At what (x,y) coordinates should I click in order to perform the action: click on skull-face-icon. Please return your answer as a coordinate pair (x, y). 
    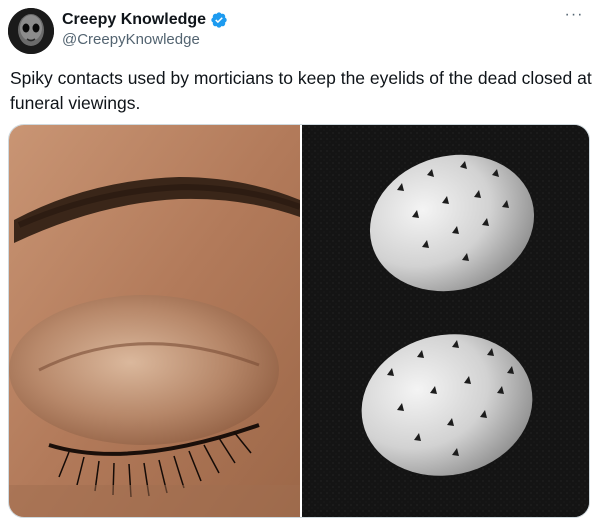
    Looking at the image, I should click on (31, 31).